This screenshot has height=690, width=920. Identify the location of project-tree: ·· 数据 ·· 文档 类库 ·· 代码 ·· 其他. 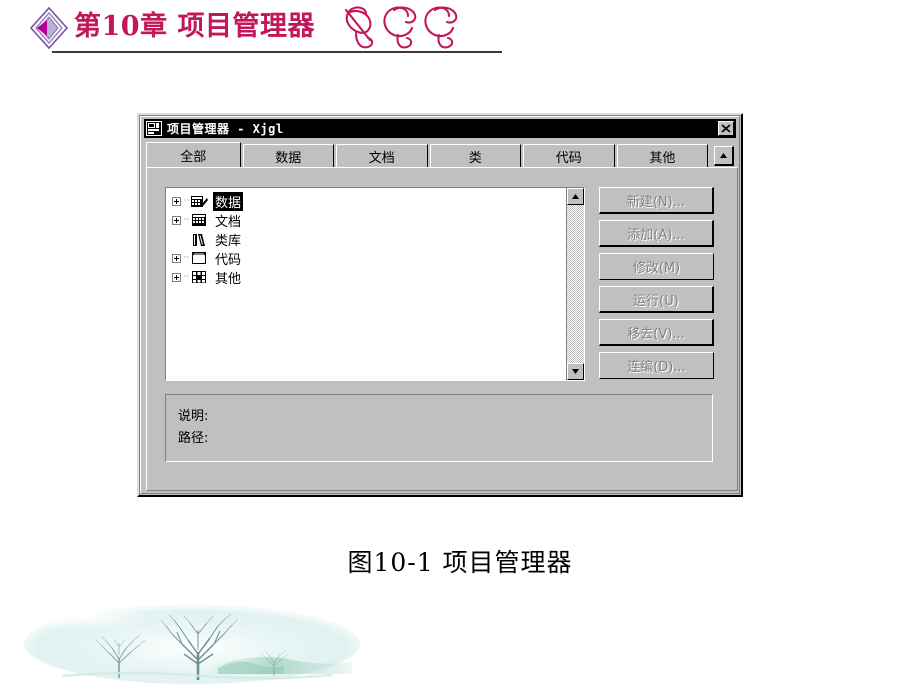
(366, 284).